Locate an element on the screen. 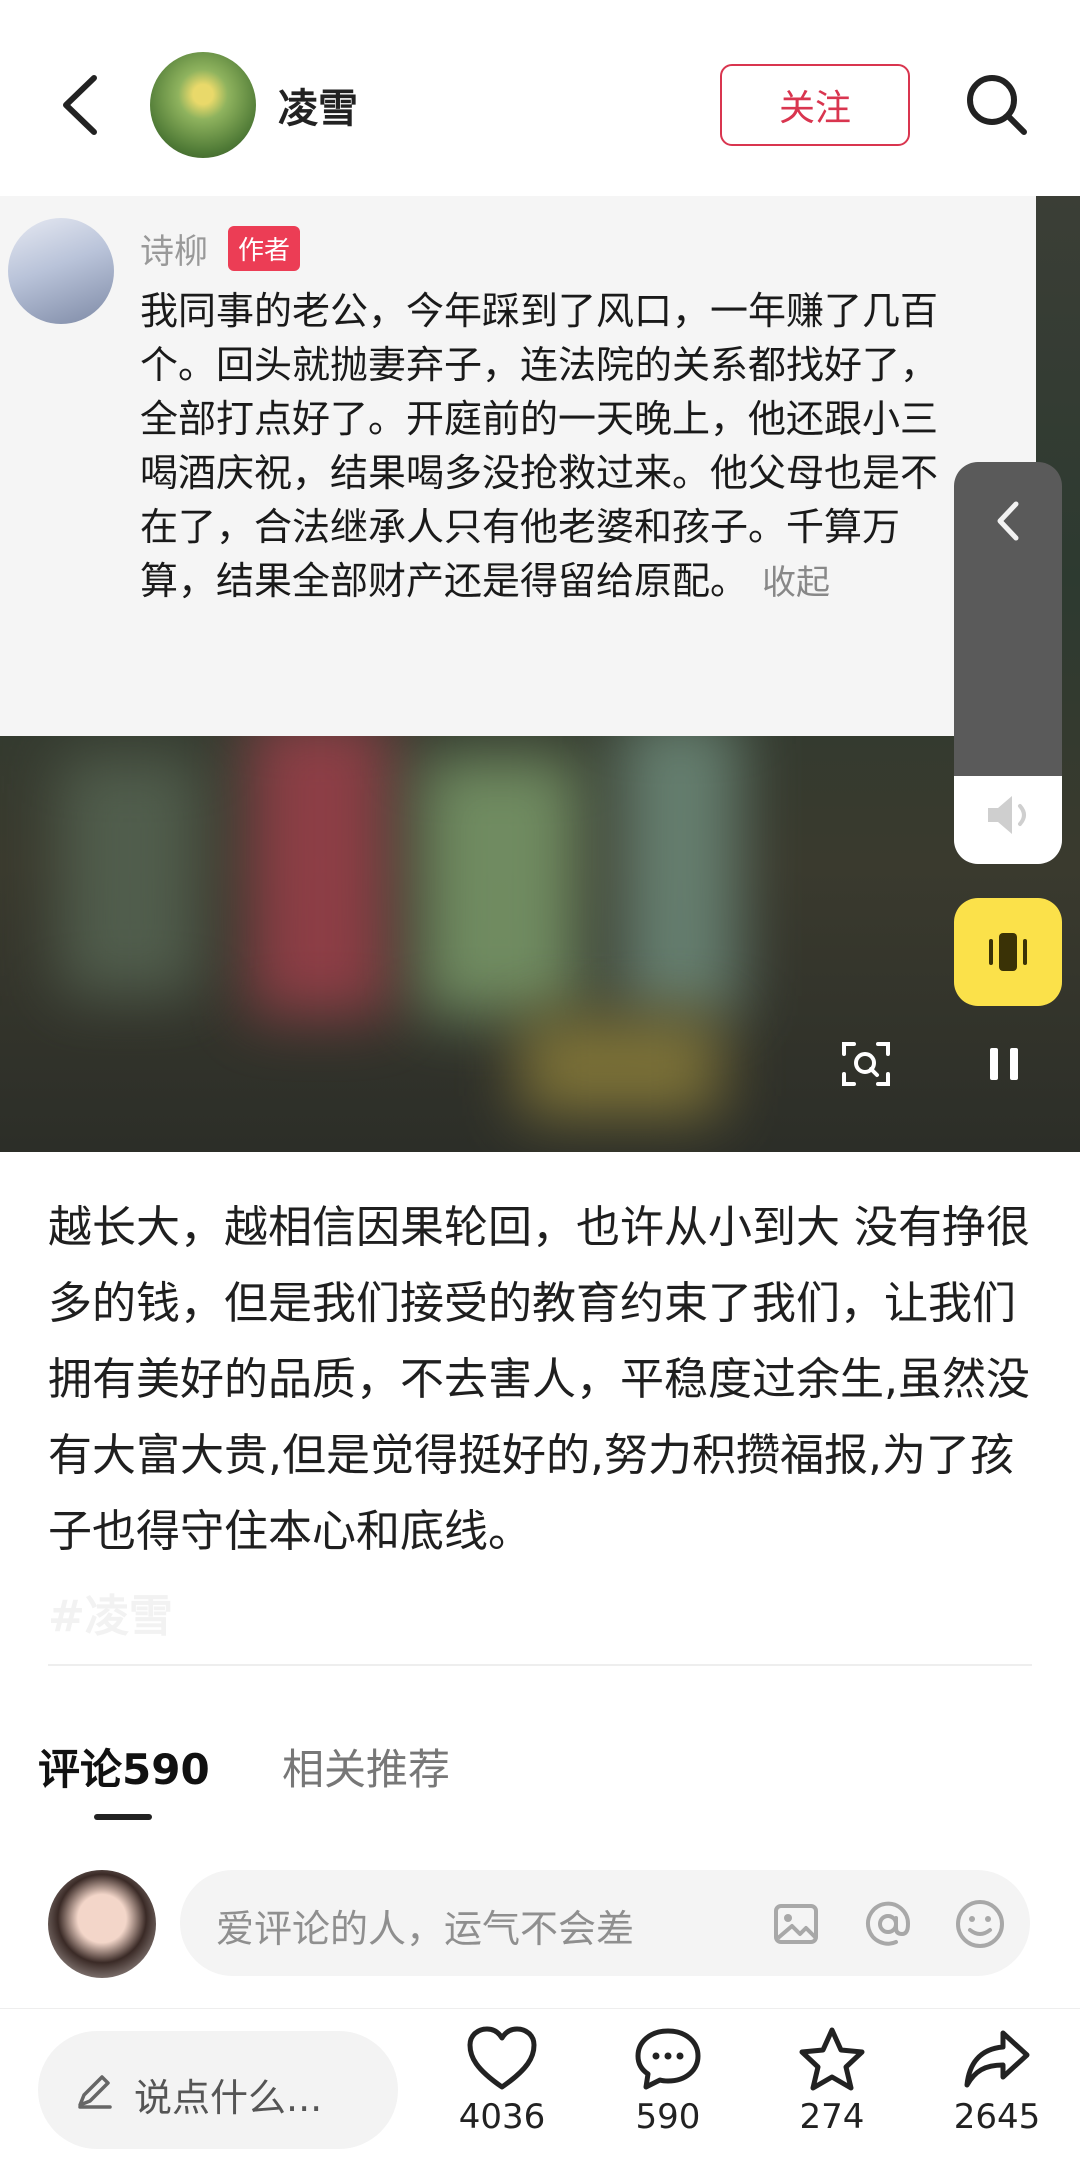 This screenshot has height=2180, width=1080. commenter-avatar is located at coordinates (61, 271).